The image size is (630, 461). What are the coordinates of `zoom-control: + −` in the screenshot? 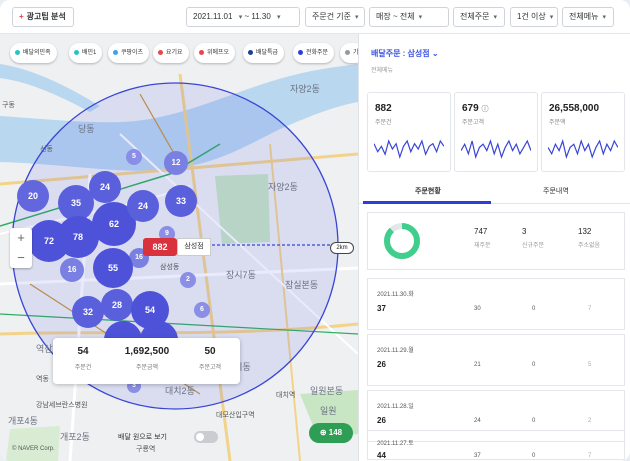 It's located at (21, 248).